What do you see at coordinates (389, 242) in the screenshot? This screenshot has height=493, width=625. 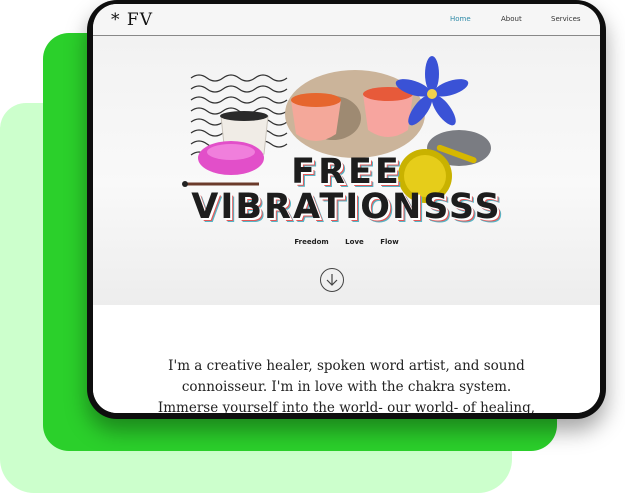 I see `tag-flow: Flow` at bounding box center [389, 242].